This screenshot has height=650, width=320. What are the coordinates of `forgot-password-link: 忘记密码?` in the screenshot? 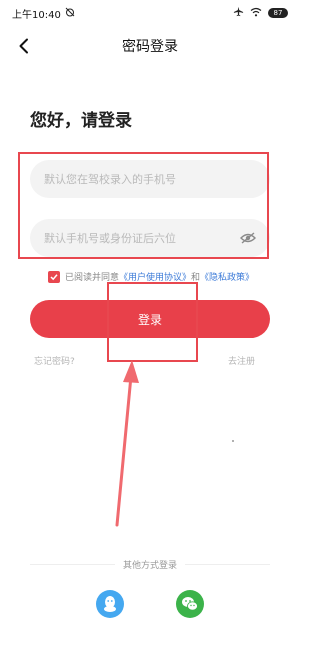 It's located at (54, 360).